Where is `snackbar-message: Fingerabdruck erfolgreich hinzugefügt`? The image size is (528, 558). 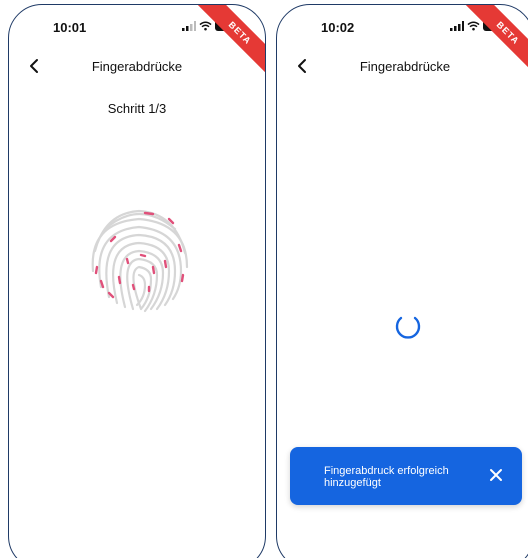
snackbar-message: Fingerabdruck erfolgreich hinzugefügt is located at coordinates (399, 477).